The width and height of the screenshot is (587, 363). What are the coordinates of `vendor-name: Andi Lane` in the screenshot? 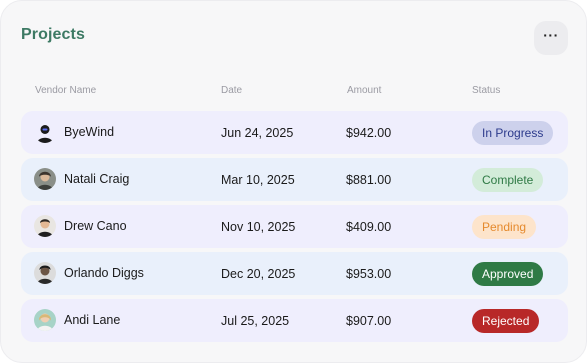 It's located at (92, 320).